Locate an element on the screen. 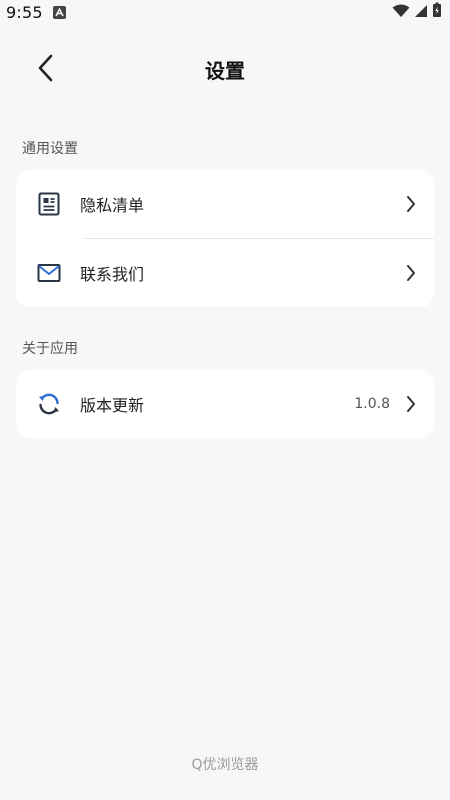 This screenshot has height=800, width=450. status-icons is located at coordinates (417, 12).